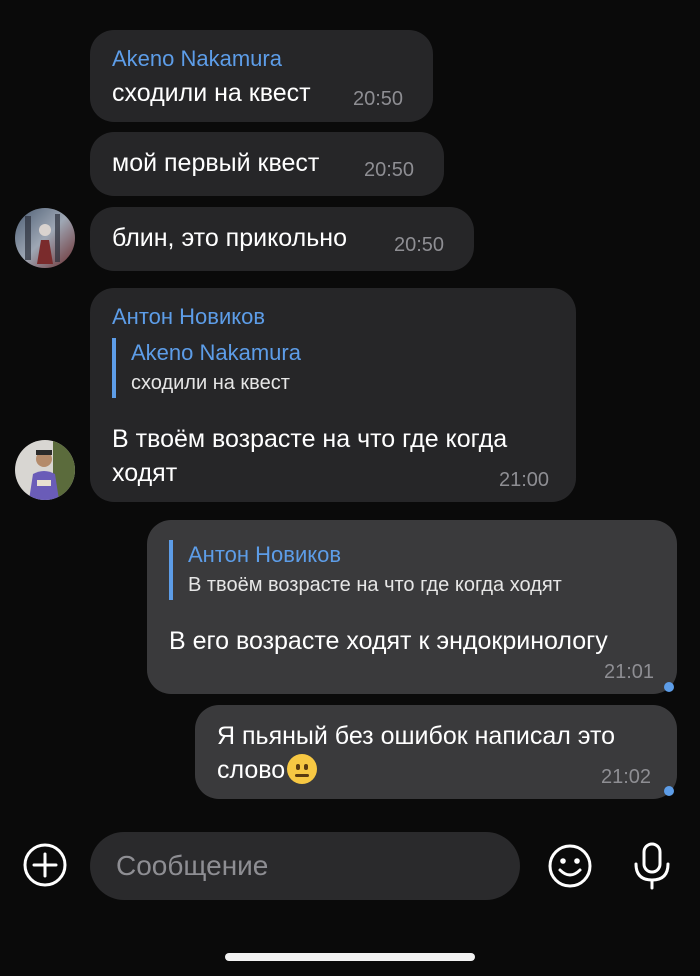 Image resolution: width=700 pixels, height=976 pixels. I want to click on message-input, so click(317, 866).